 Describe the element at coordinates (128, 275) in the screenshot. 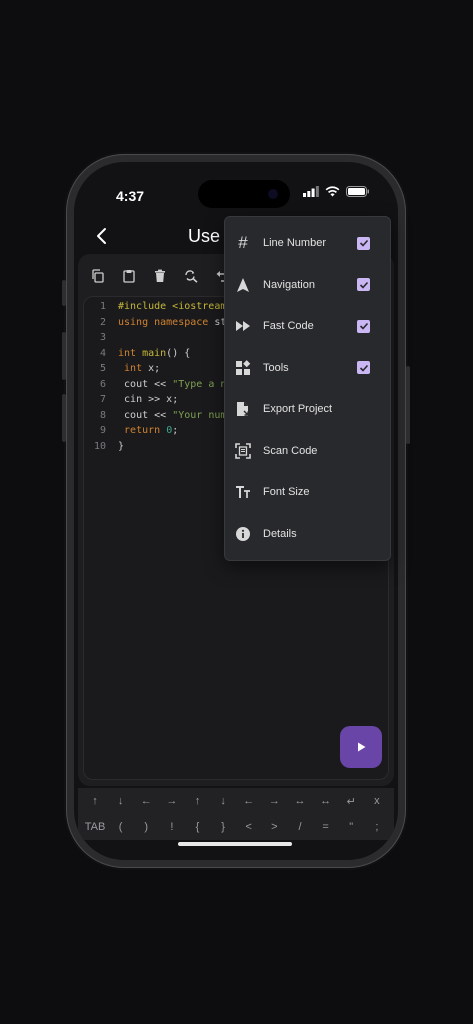

I see `paste-icon` at that location.